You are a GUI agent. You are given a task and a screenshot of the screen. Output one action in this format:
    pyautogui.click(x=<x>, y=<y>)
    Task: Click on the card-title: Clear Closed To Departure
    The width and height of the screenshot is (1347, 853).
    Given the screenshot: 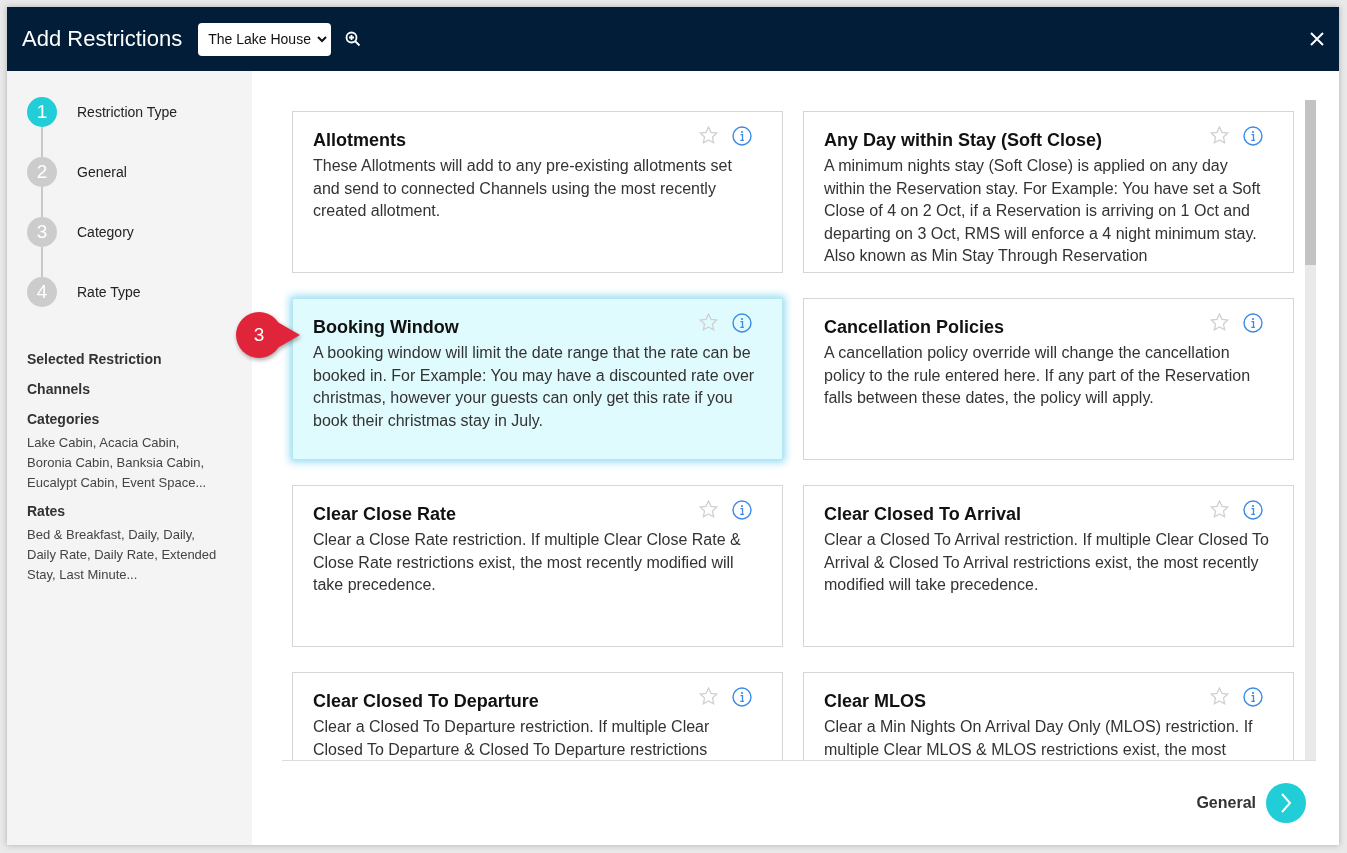 What is the action you would take?
    pyautogui.click(x=426, y=701)
    